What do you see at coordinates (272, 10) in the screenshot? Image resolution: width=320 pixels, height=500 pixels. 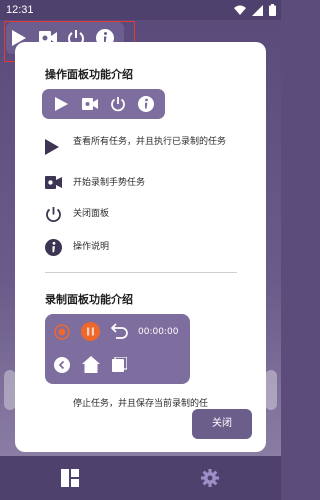 I see `battery-icon` at bounding box center [272, 10].